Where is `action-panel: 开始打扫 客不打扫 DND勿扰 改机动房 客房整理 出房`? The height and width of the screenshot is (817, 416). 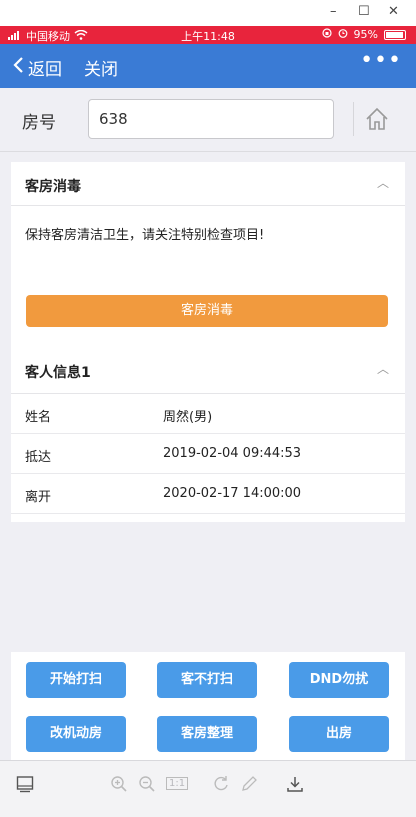 action-panel: 开始打扫 客不打扫 DND勿扰 改机动房 客房整理 出房 is located at coordinates (208, 706).